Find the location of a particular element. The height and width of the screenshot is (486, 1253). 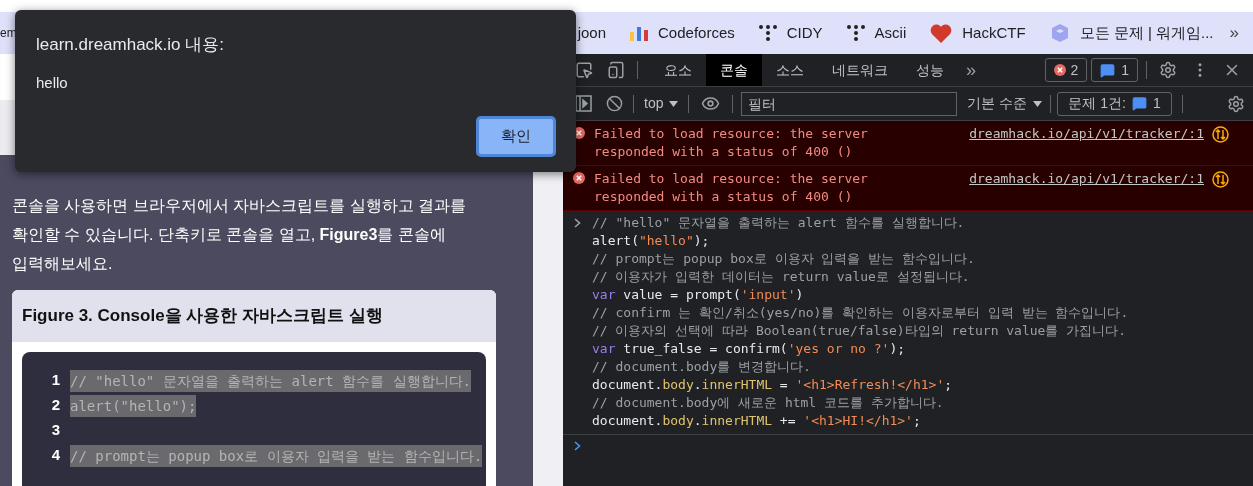

code-line: var true_false = confirm('yes or no ?'); is located at coordinates (749, 349).